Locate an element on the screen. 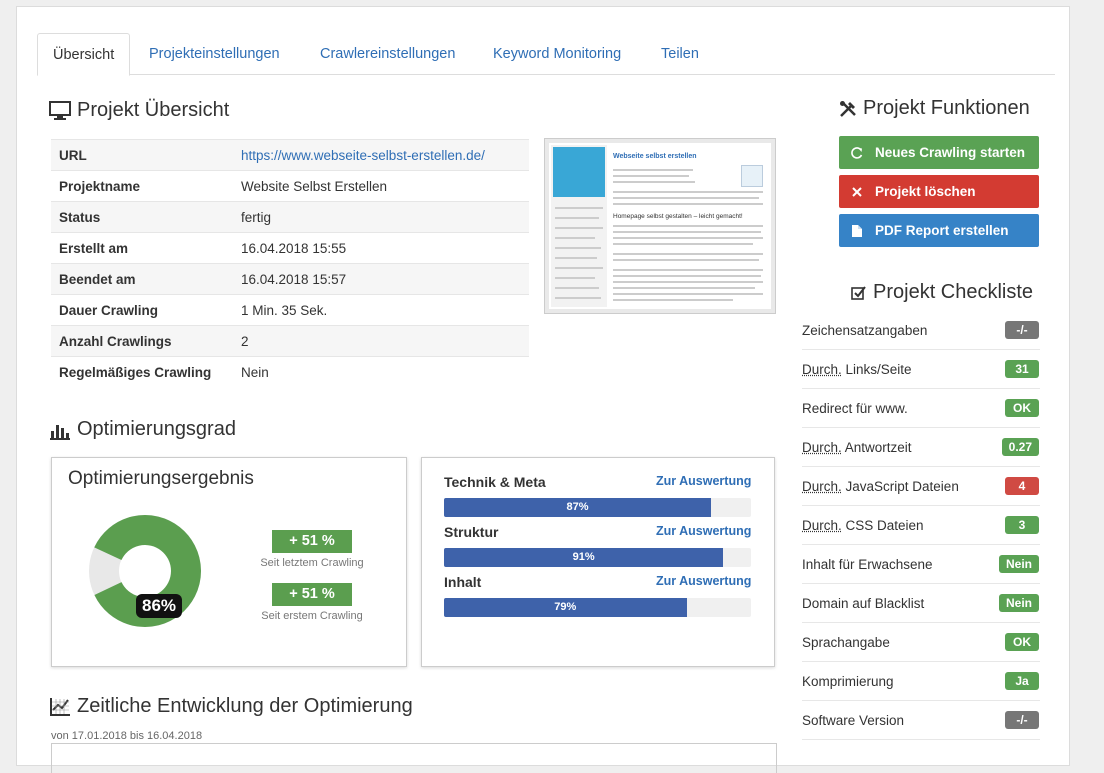 This screenshot has height=773, width=1104. checklist-item-label: Inhalt für Erwachsene is located at coordinates (867, 564).